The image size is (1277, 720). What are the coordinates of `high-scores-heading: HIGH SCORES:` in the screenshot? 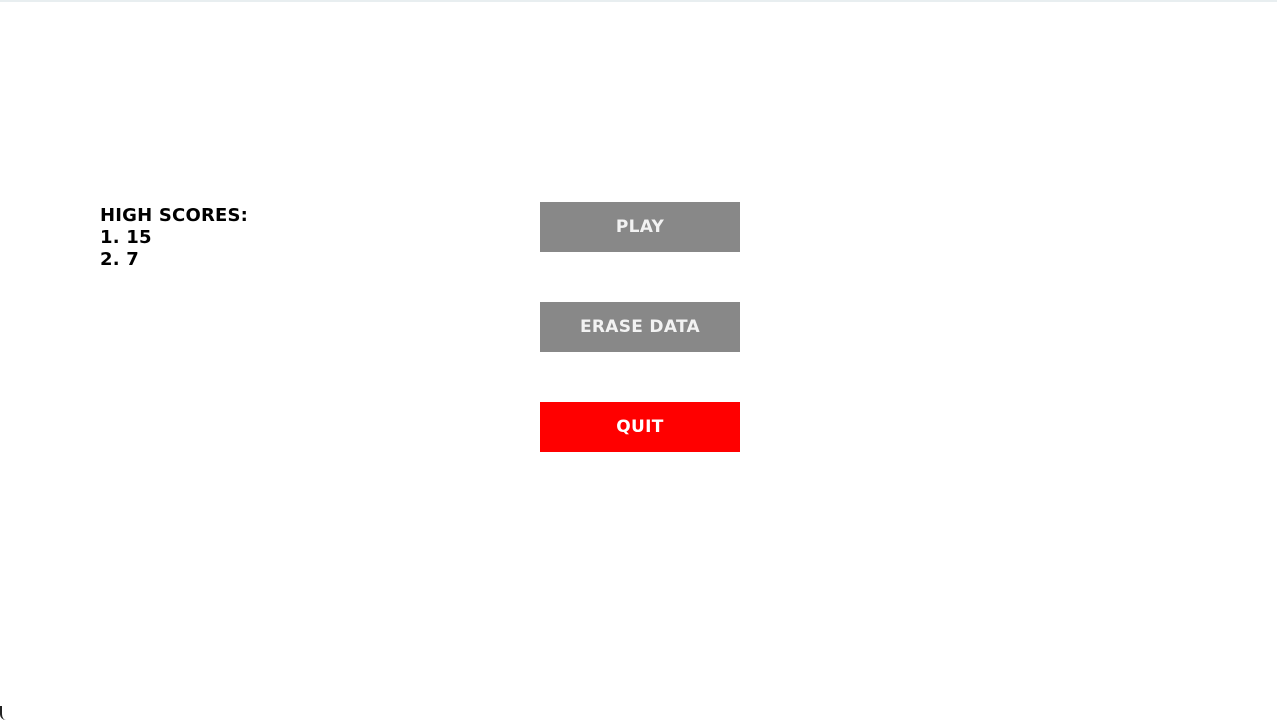 It's located at (174, 215).